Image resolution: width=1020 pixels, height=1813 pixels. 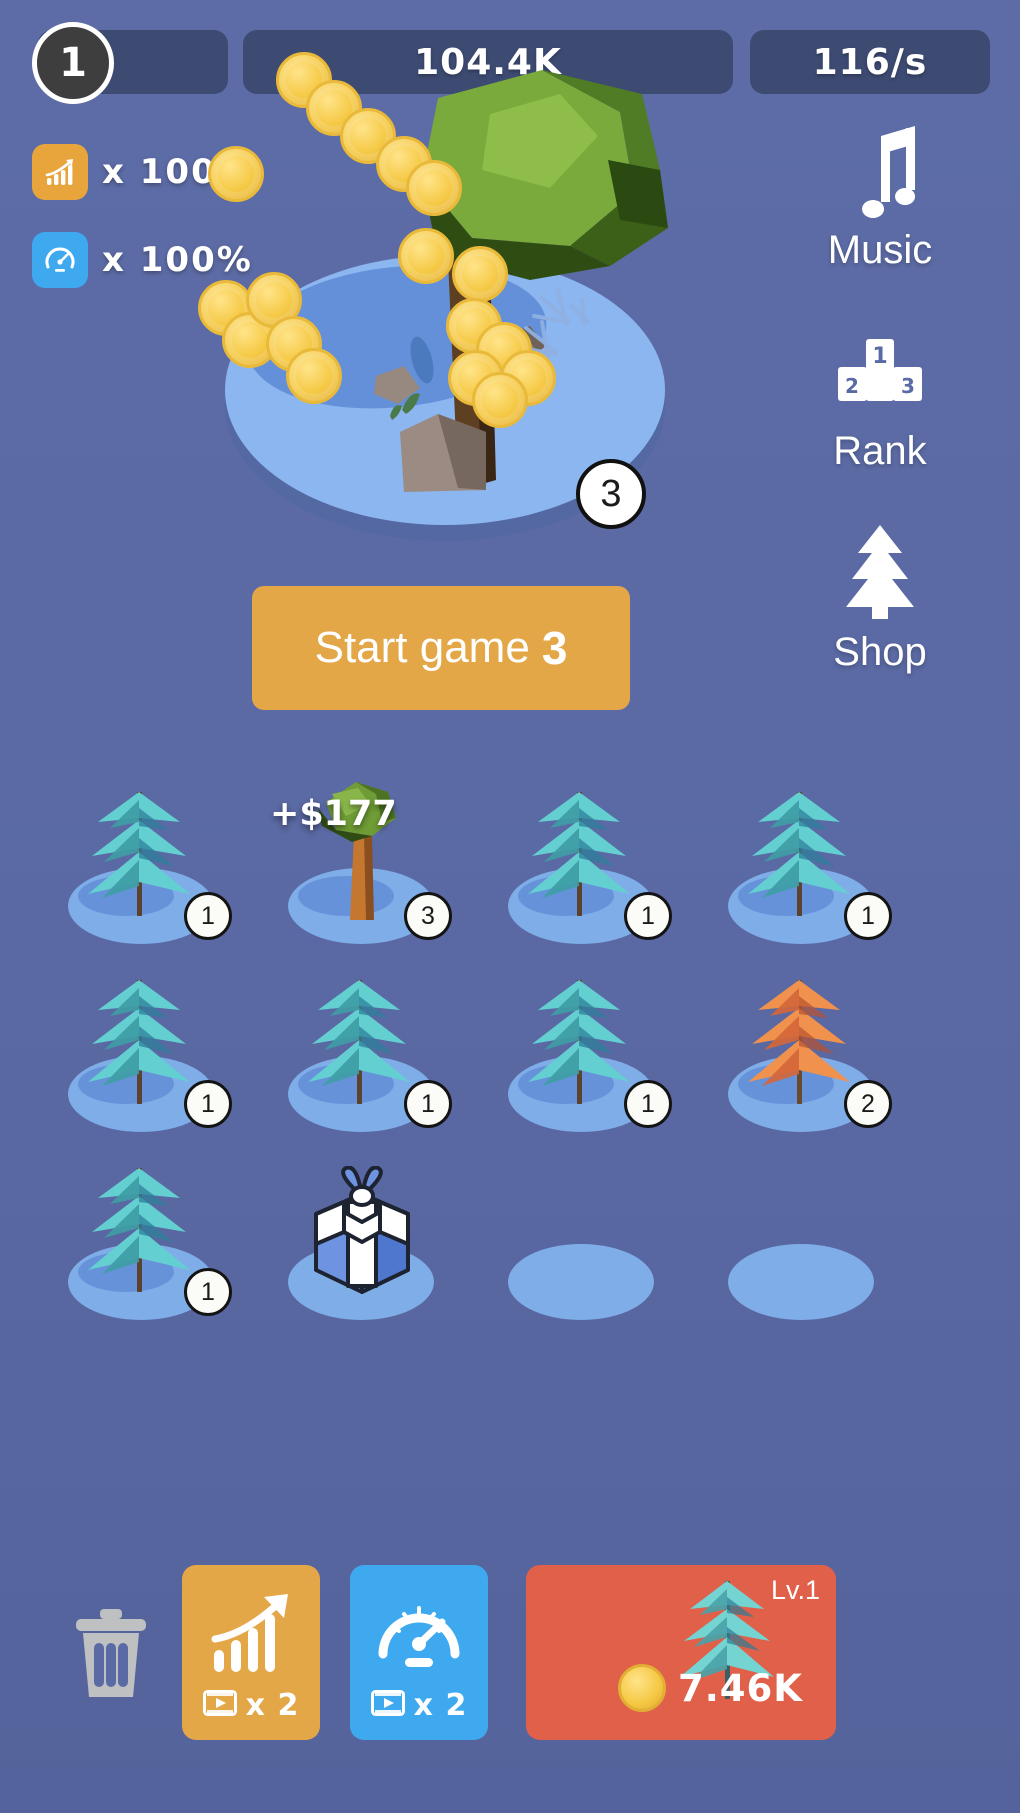 I want to click on pine-orange-icon, so click(x=799, y=1042).